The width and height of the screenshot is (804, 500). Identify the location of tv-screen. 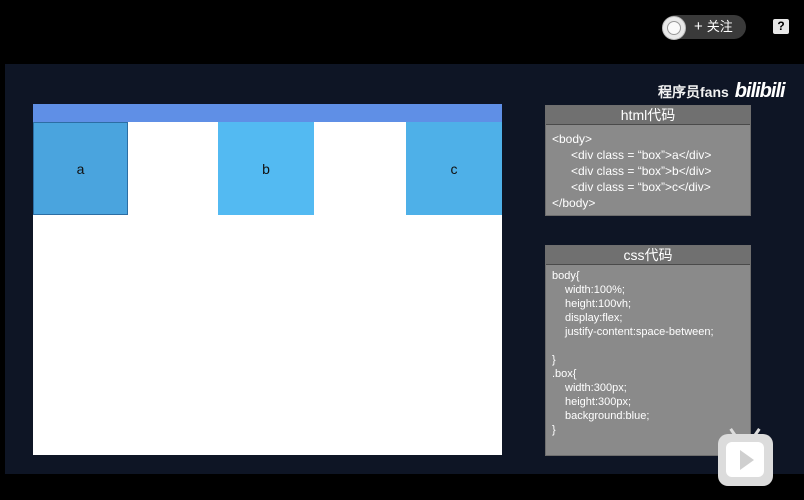
(745, 459).